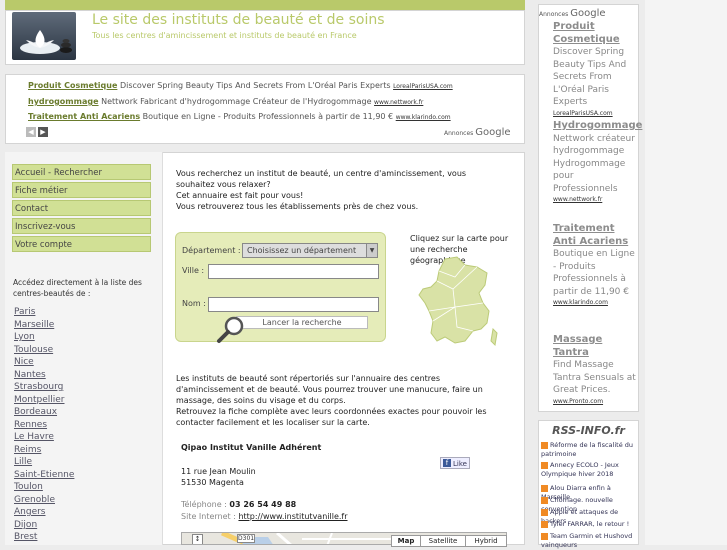  What do you see at coordinates (81, 244) in the screenshot?
I see `nav-item-account: Votre compte` at bounding box center [81, 244].